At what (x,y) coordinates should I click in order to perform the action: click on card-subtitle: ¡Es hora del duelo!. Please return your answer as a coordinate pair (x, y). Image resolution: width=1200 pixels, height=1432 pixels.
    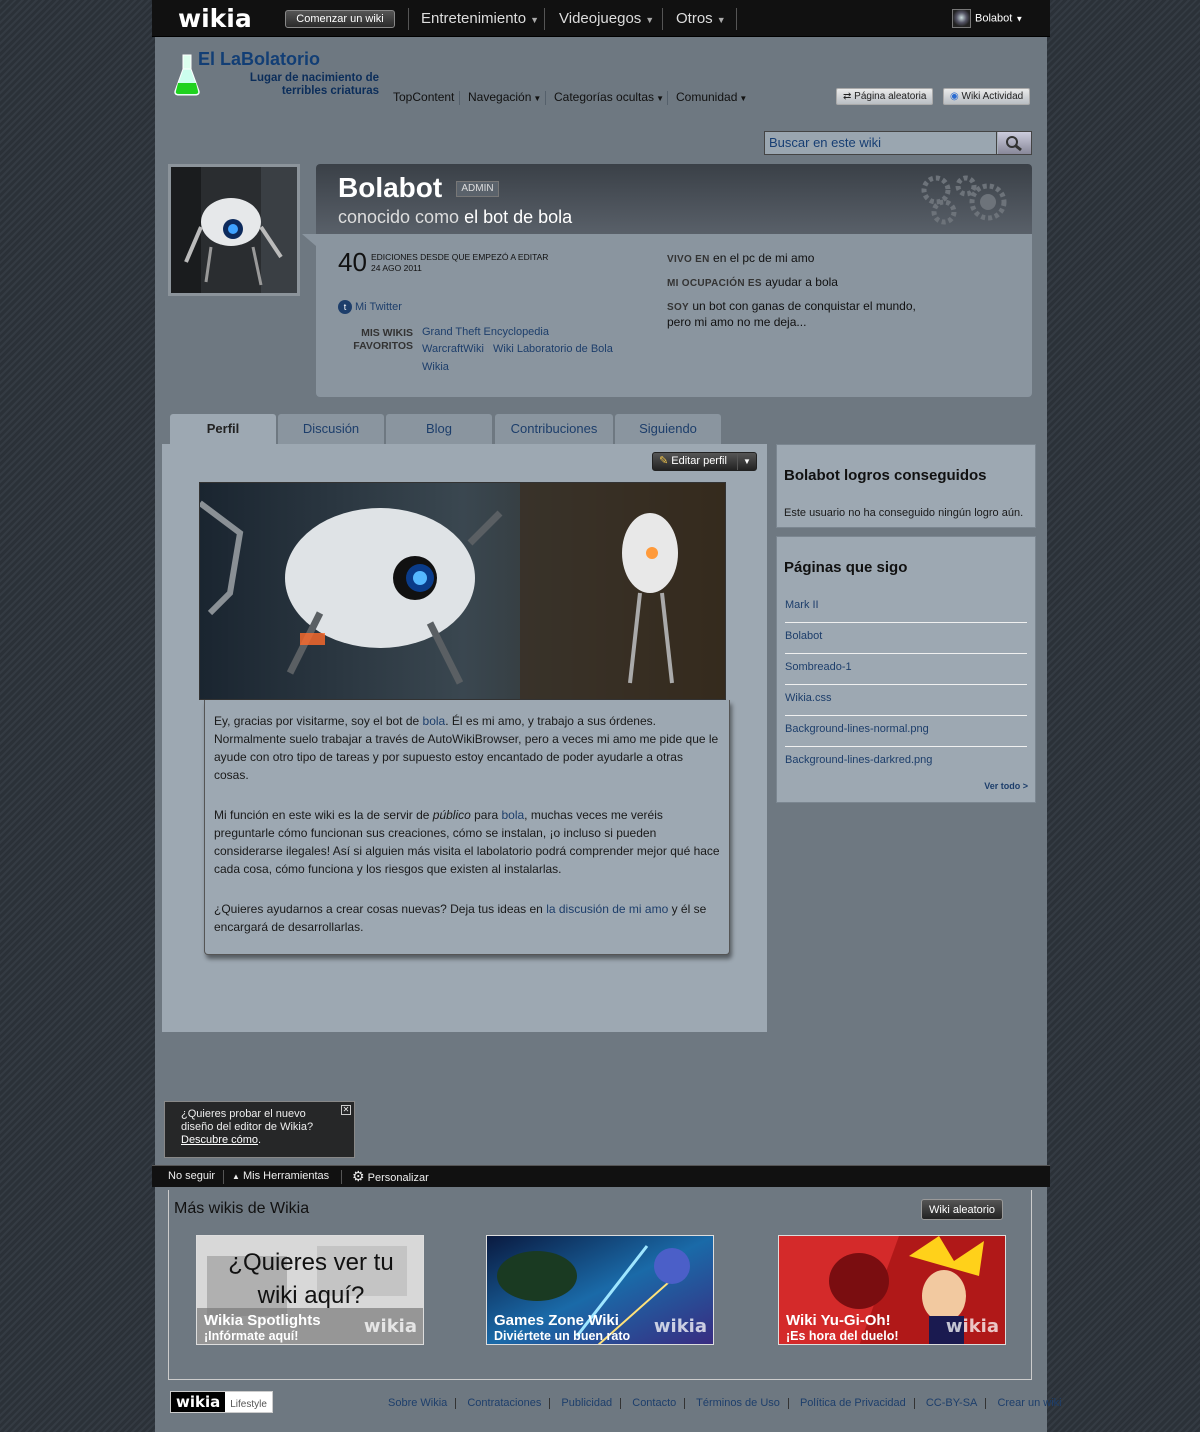
    Looking at the image, I should click on (842, 1336).